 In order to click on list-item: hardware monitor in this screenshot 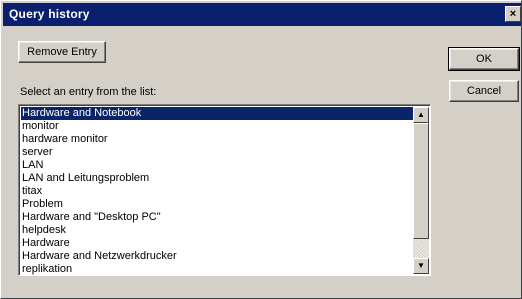, I will do `click(217, 139)`.